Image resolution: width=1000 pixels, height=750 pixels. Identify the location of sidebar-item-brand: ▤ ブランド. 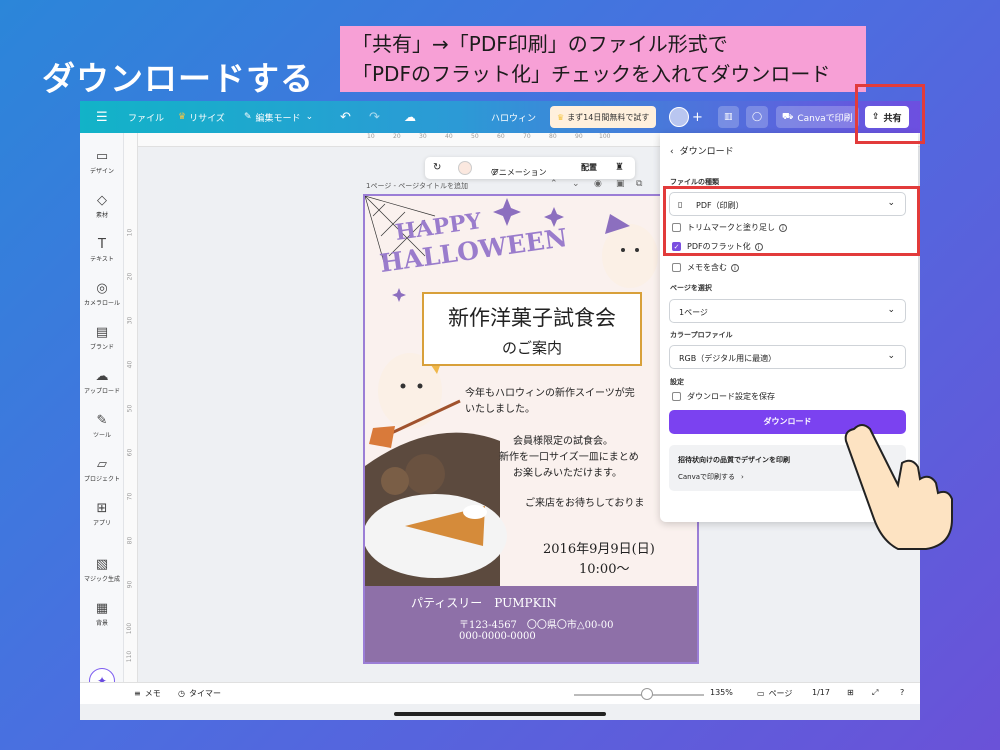
(102, 338).